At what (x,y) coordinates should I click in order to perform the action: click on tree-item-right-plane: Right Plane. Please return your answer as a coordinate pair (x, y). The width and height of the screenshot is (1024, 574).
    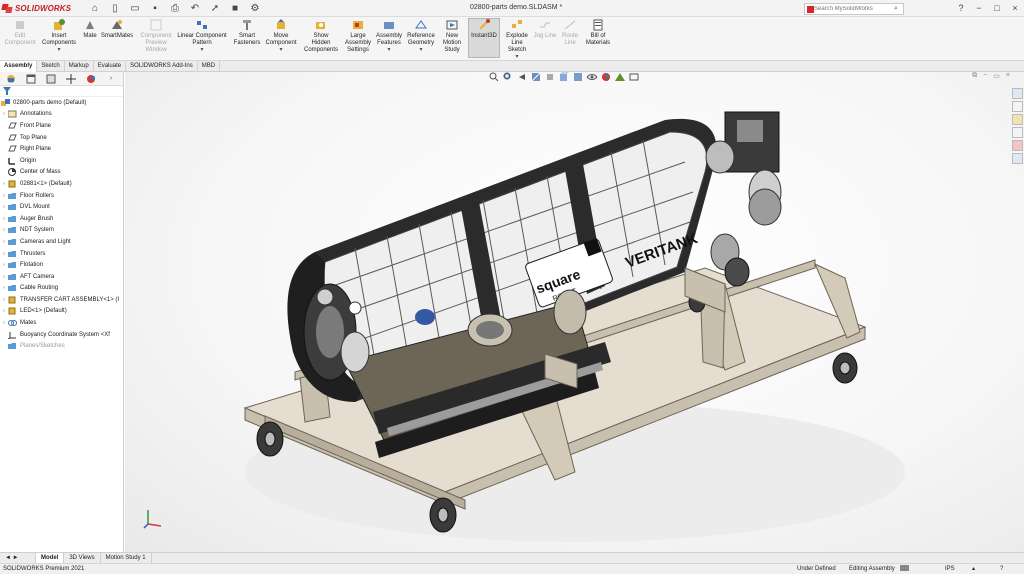
    Looking at the image, I should click on (61, 149).